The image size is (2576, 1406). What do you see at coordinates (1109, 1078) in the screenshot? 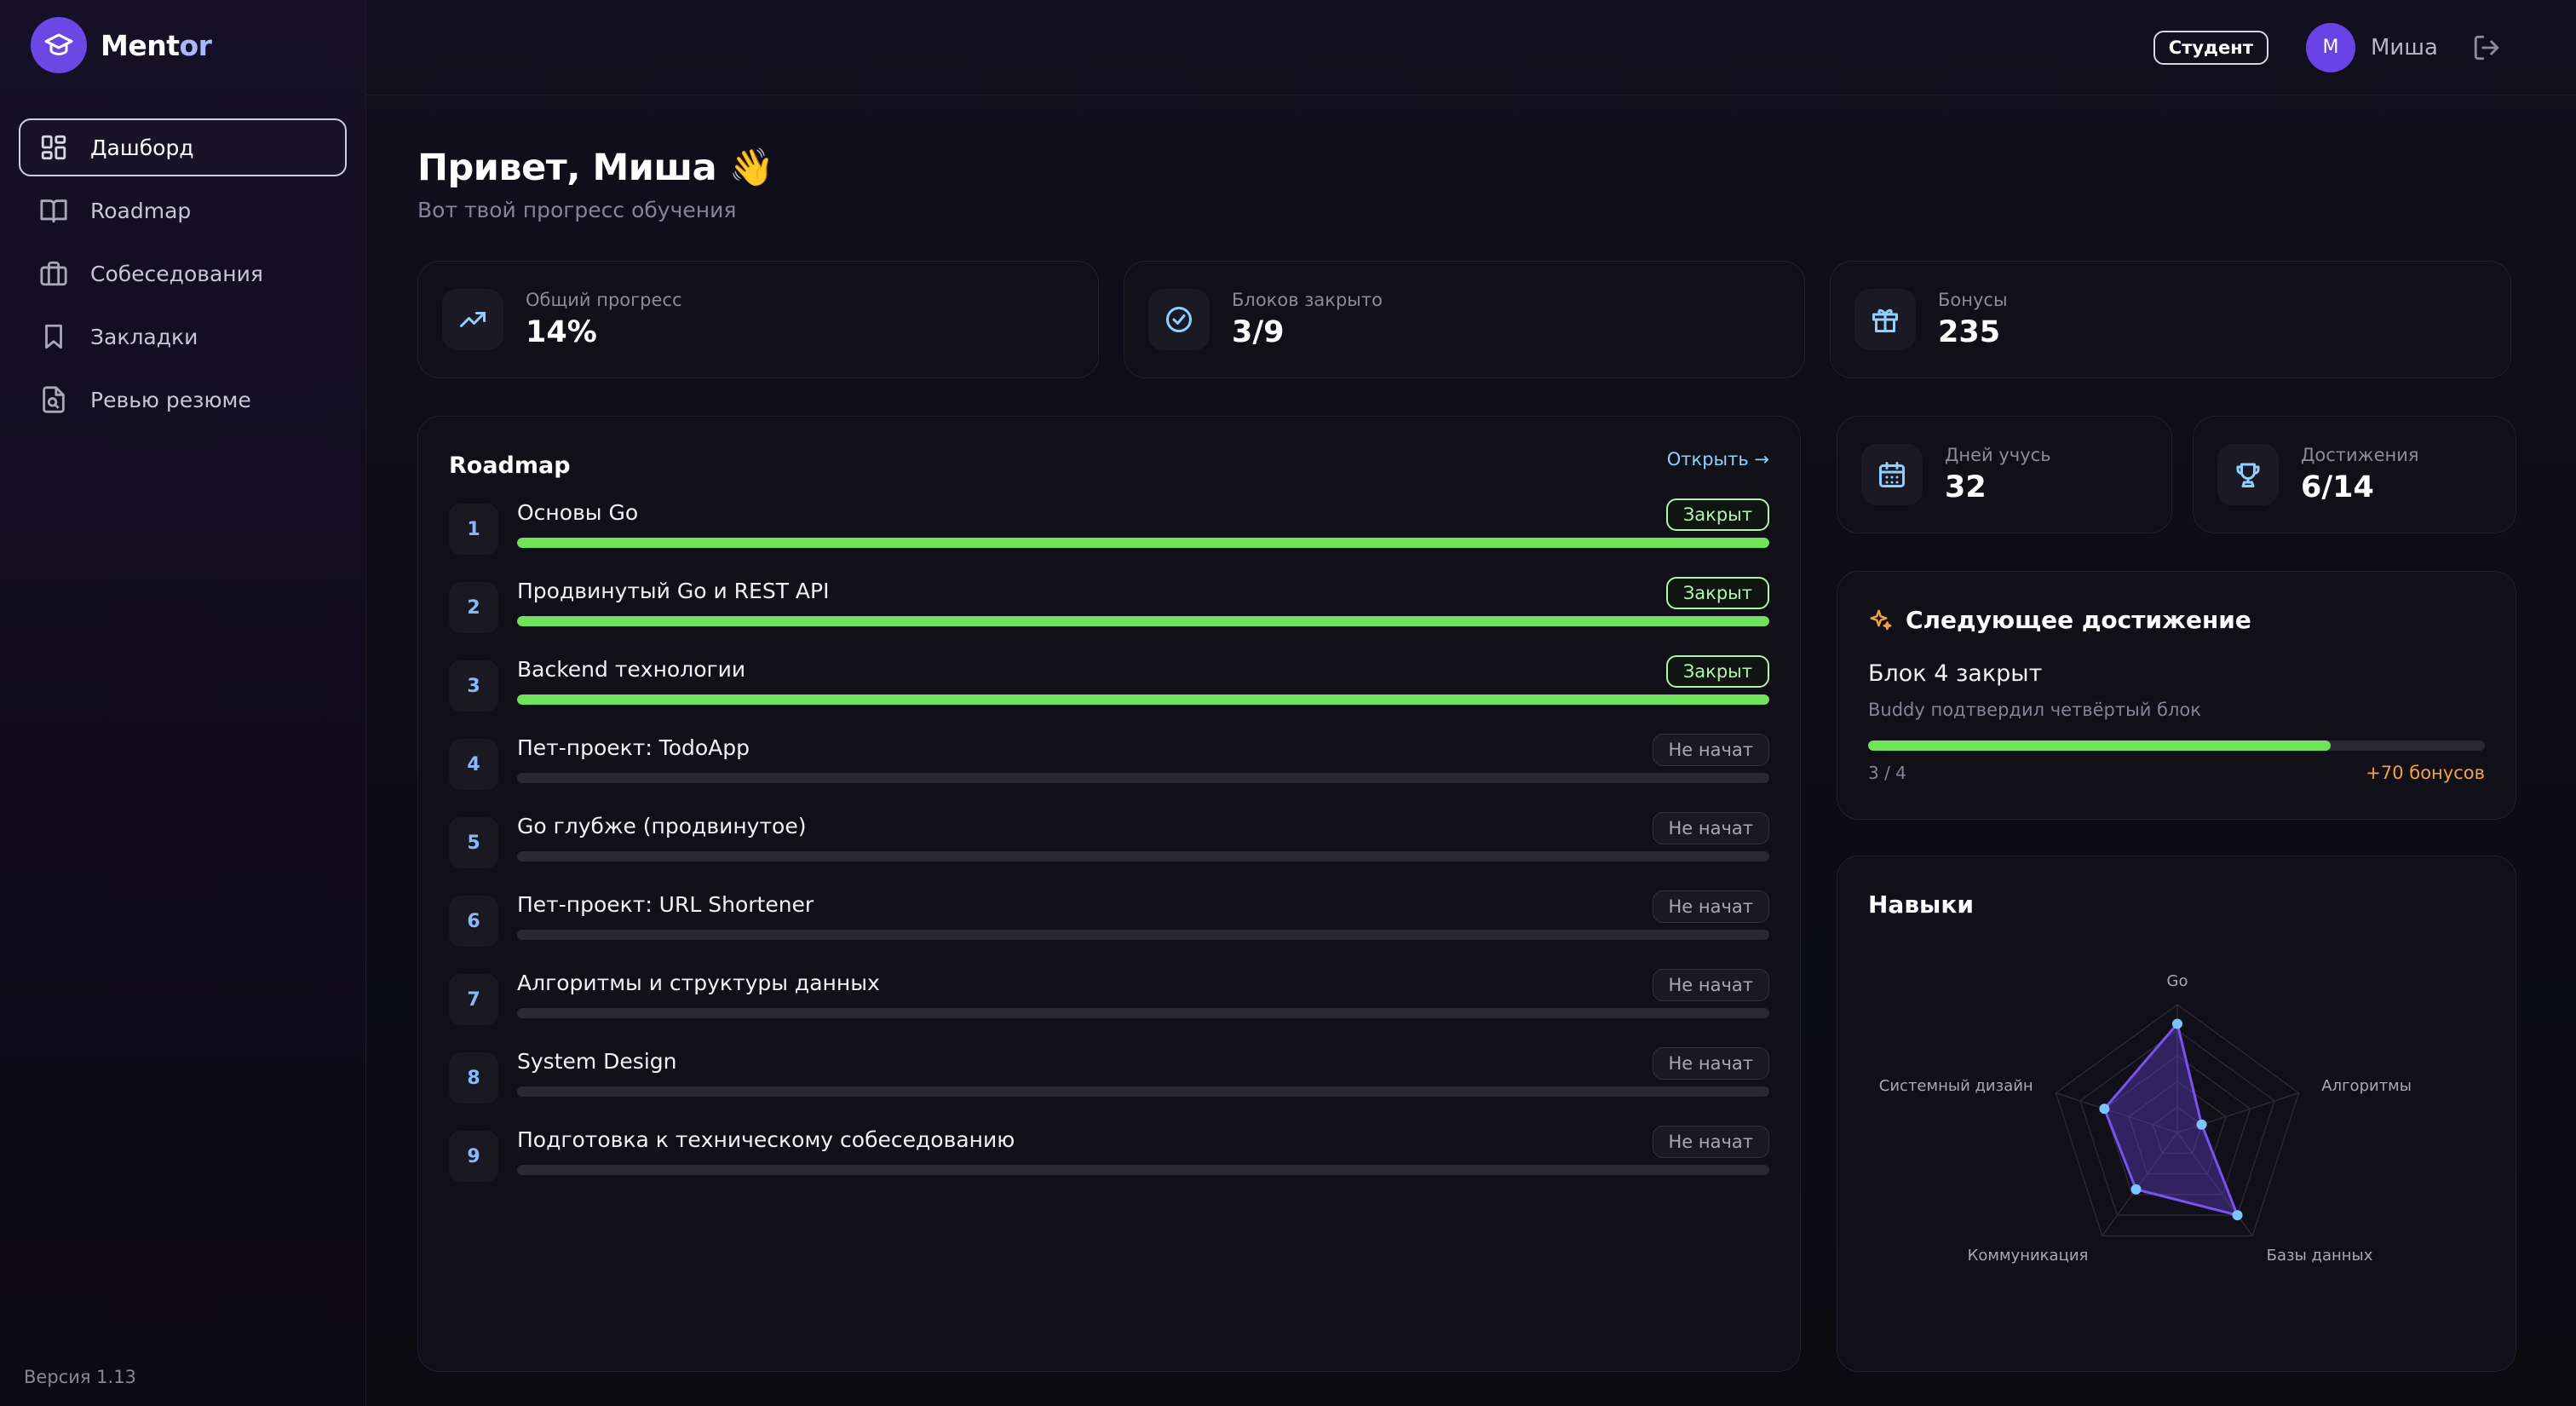
I see `roadmap-item: 8 System Design Не начат` at bounding box center [1109, 1078].